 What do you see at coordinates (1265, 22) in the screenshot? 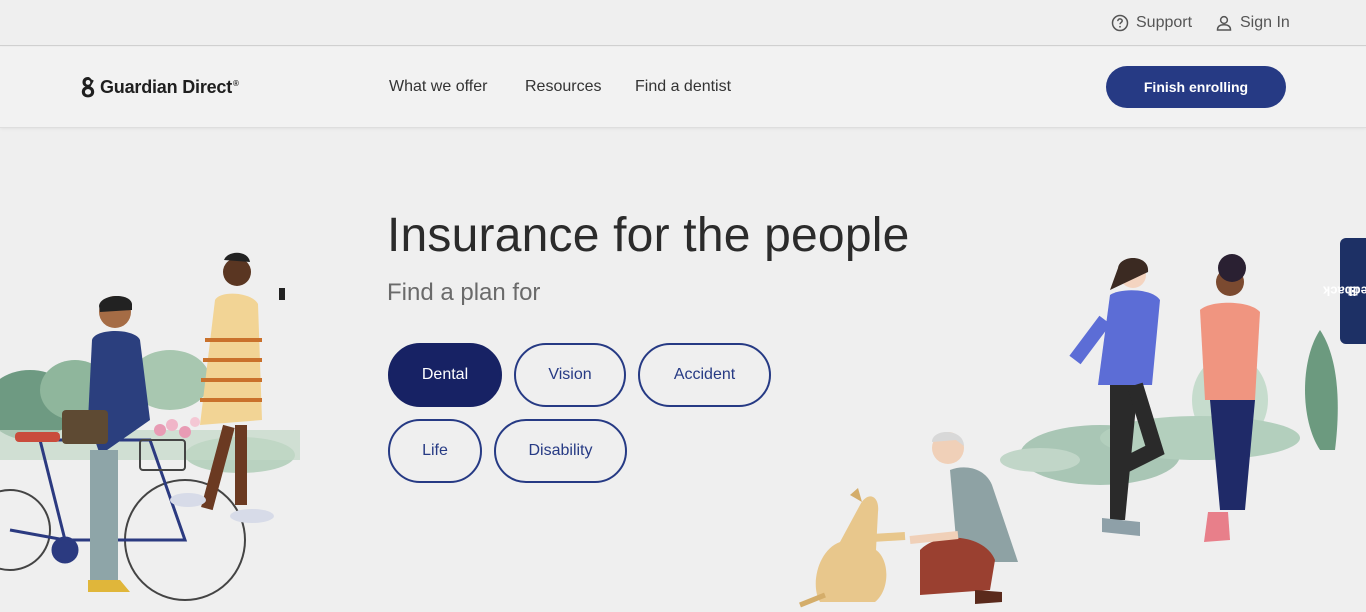
I see `signin-label: Sign In` at bounding box center [1265, 22].